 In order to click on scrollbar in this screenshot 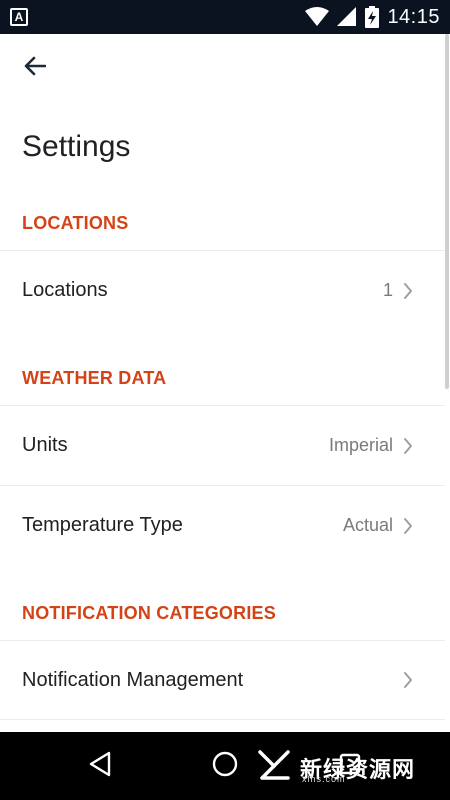, I will do `click(447, 211)`.